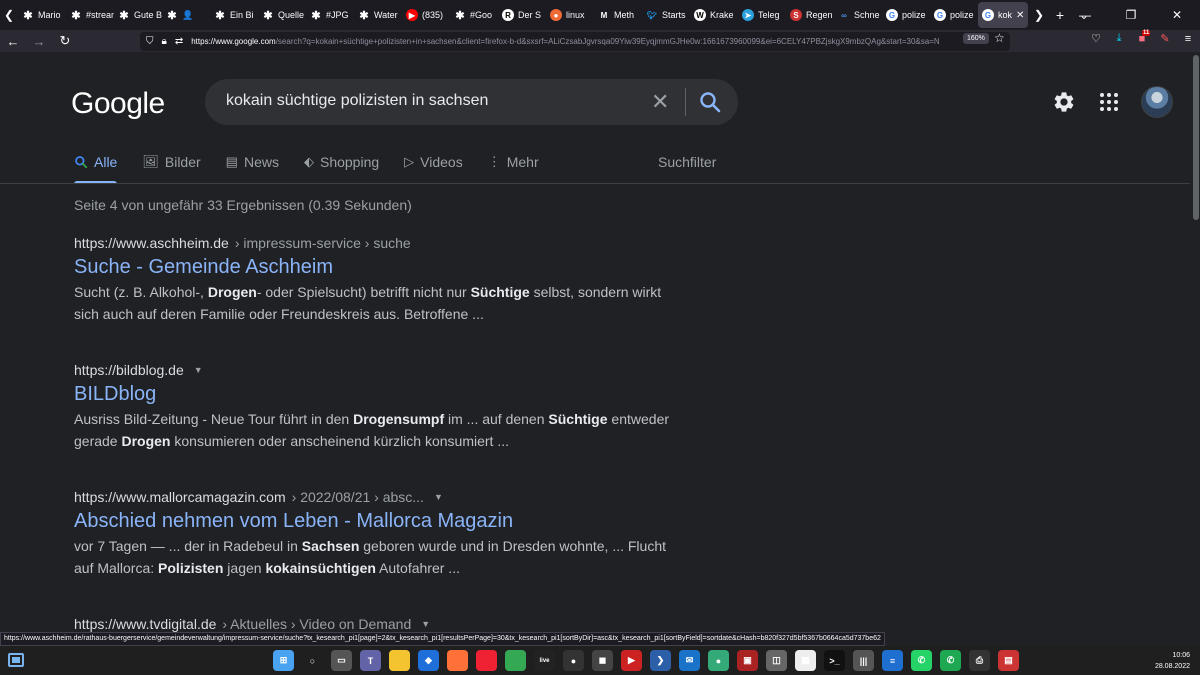  I want to click on taskbar-defender-icon: ◆, so click(428, 660).